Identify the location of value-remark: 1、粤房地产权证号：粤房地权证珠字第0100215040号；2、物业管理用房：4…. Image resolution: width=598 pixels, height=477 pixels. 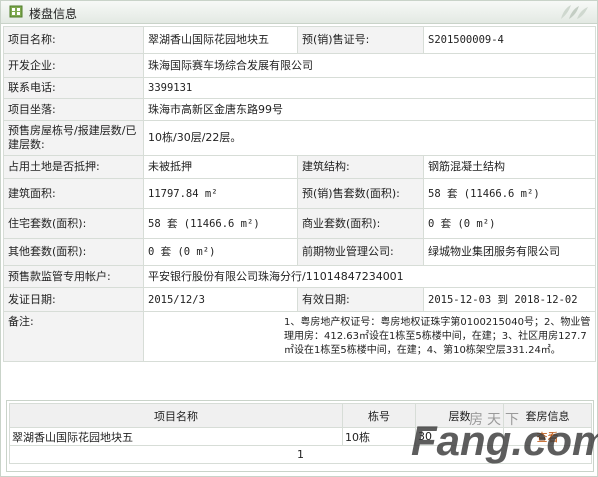
(369, 336).